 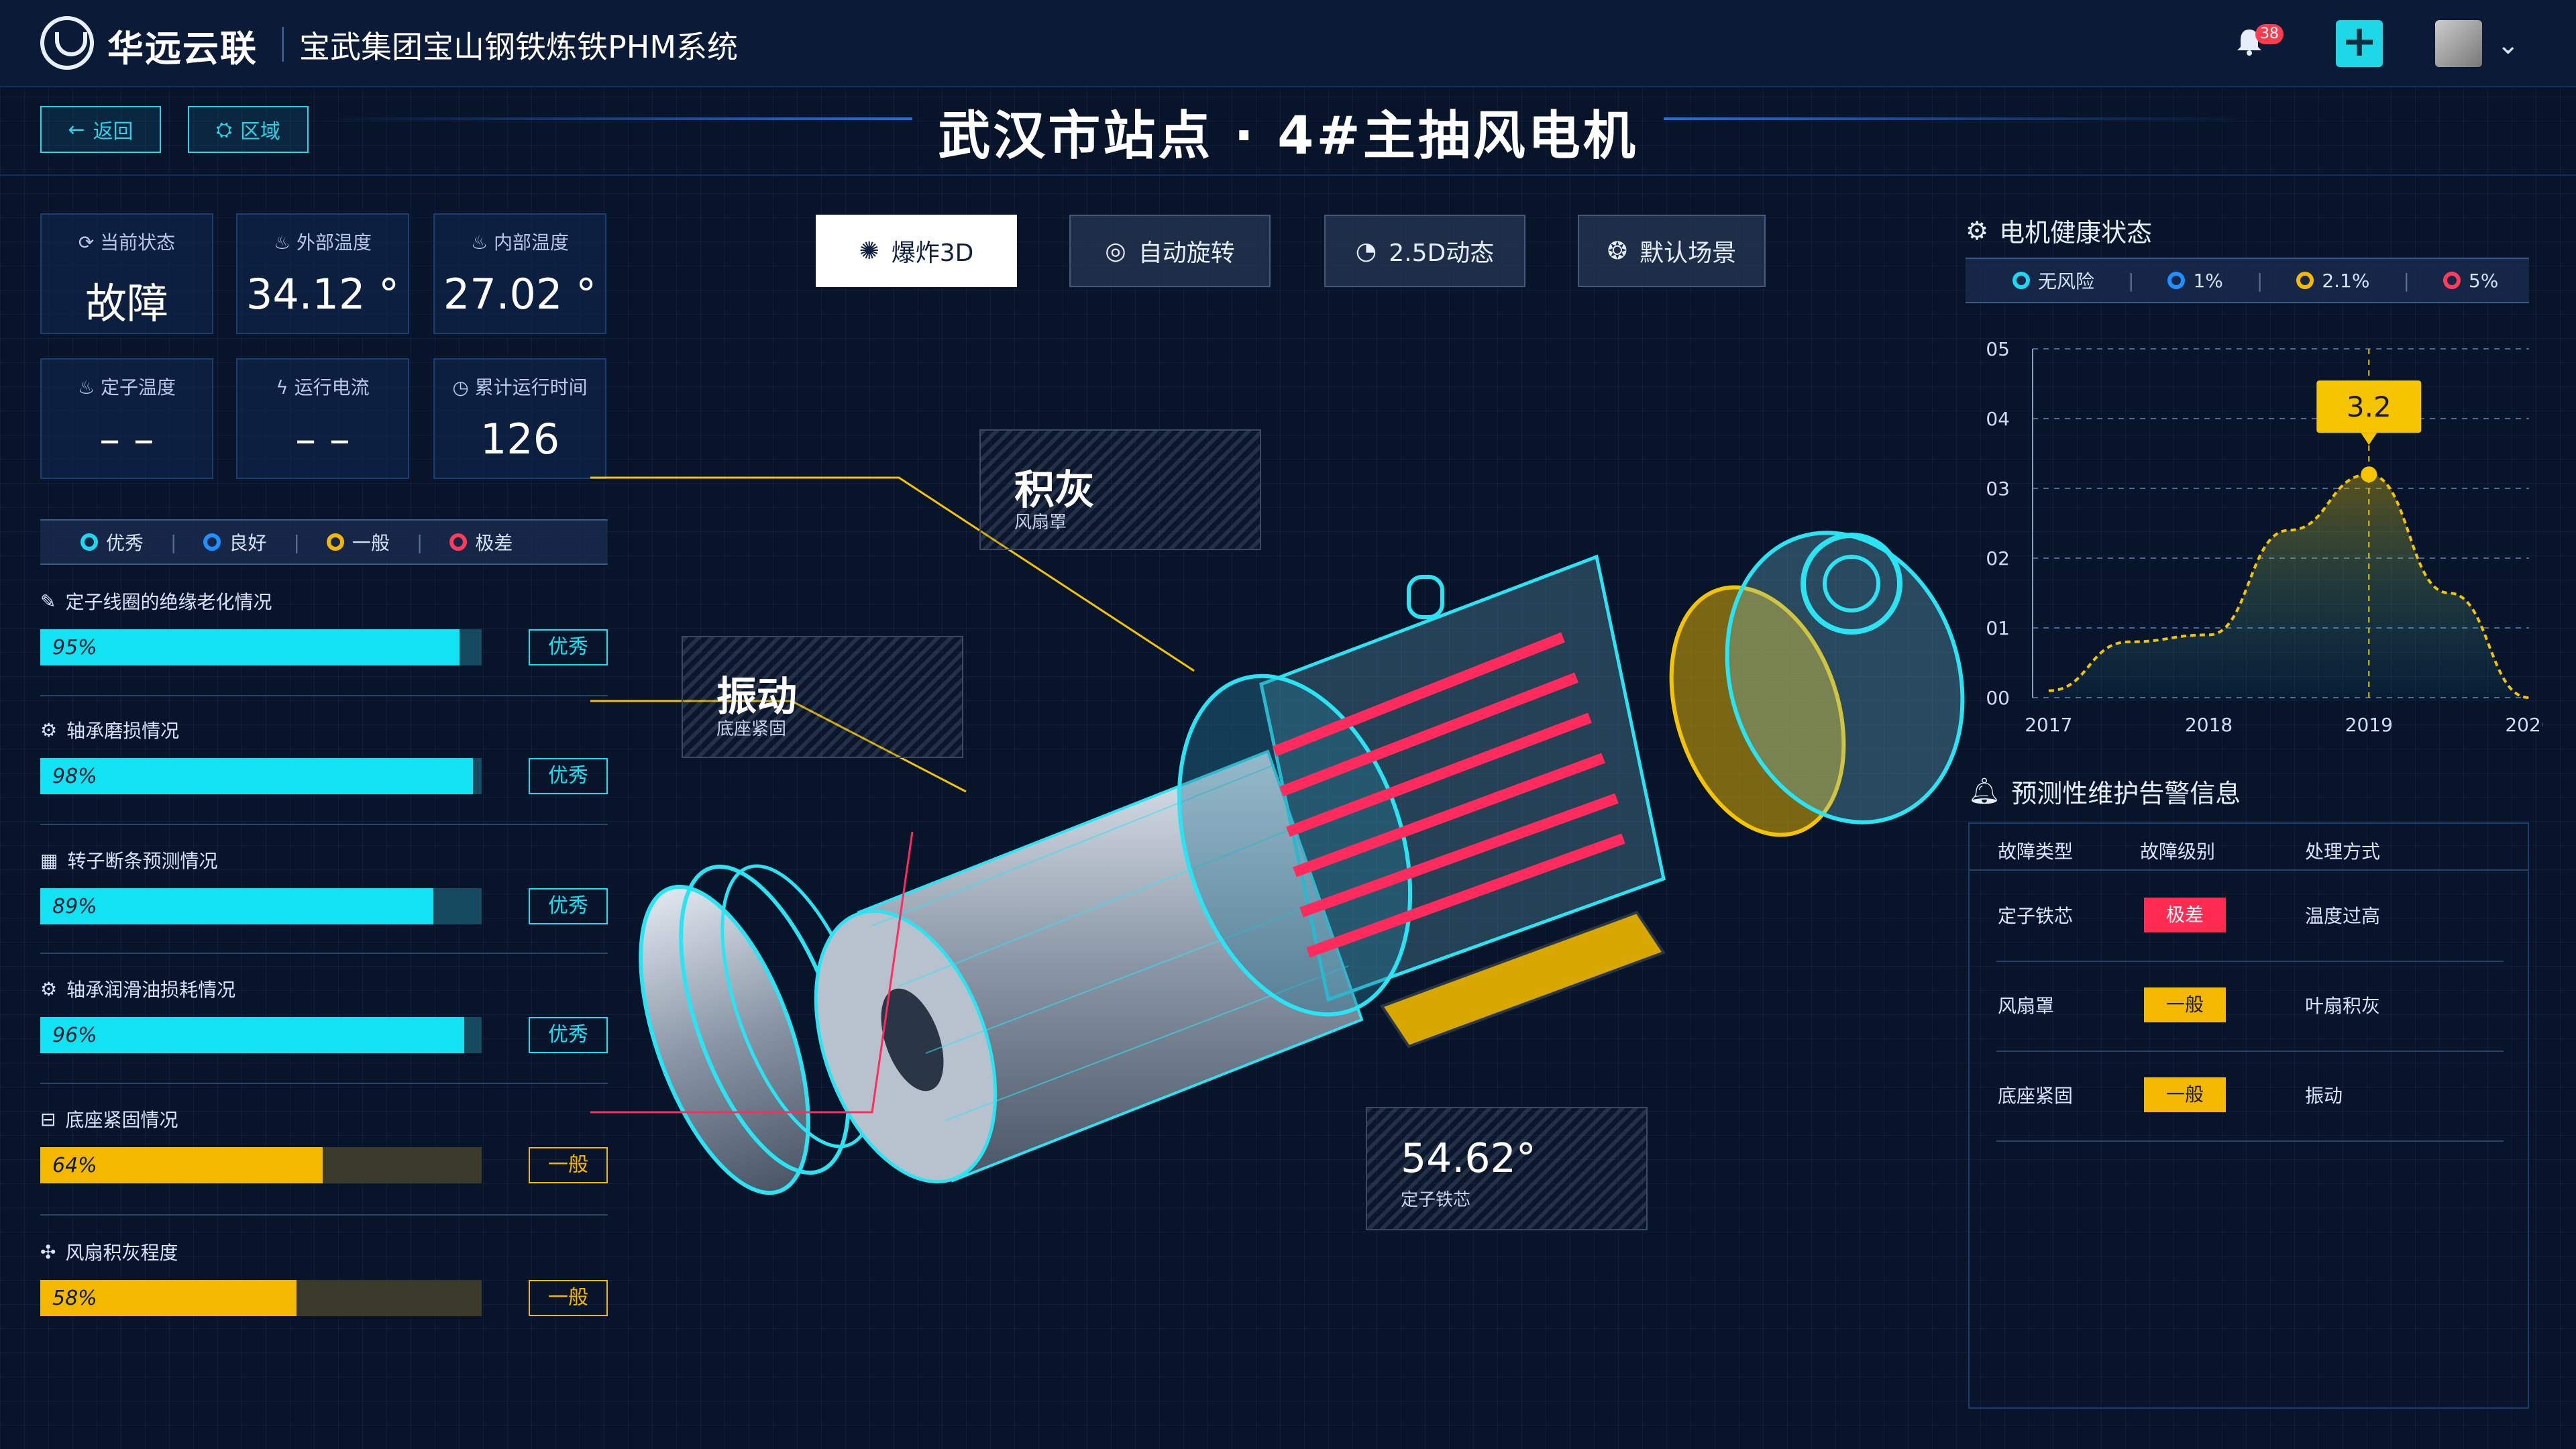 I want to click on title-decoration-right, so click(x=1959, y=118).